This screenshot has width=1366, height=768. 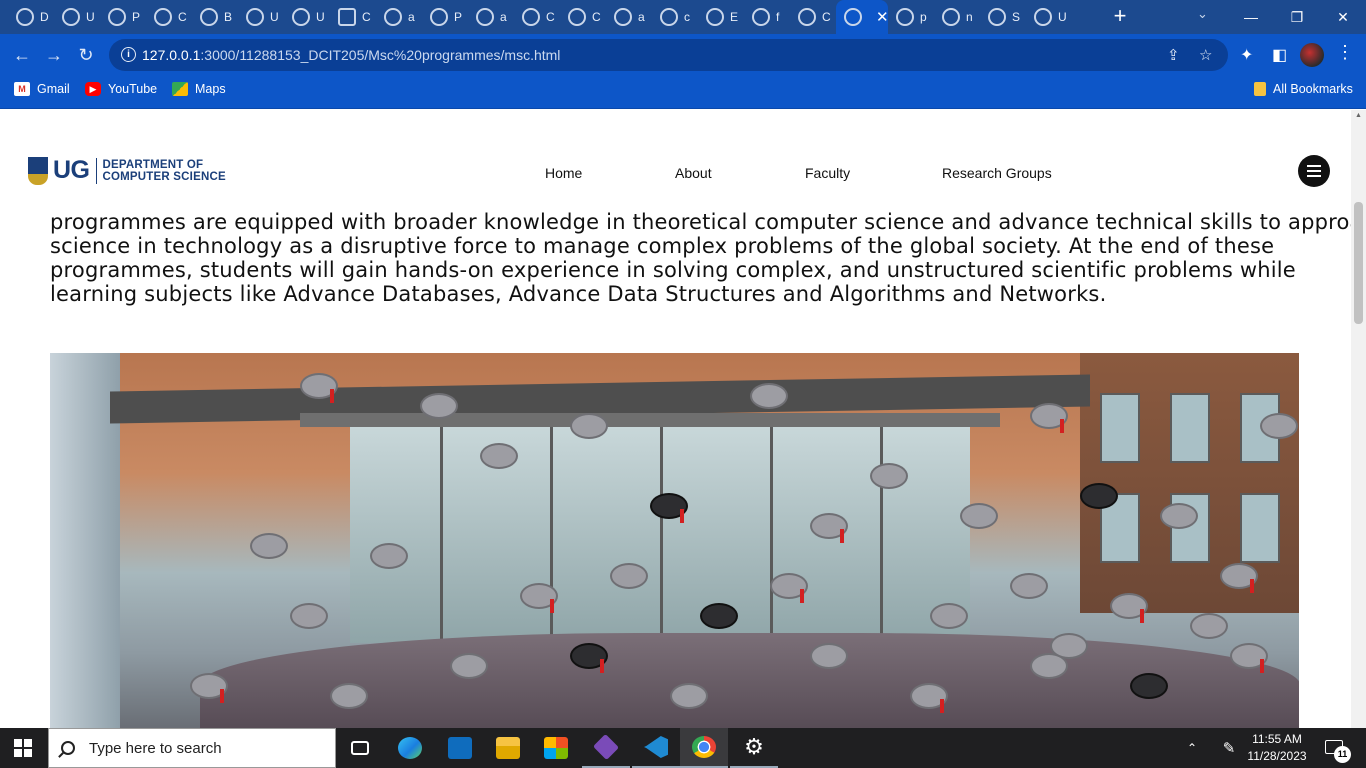 I want to click on chatgpt-icon, so click(x=577, y=17).